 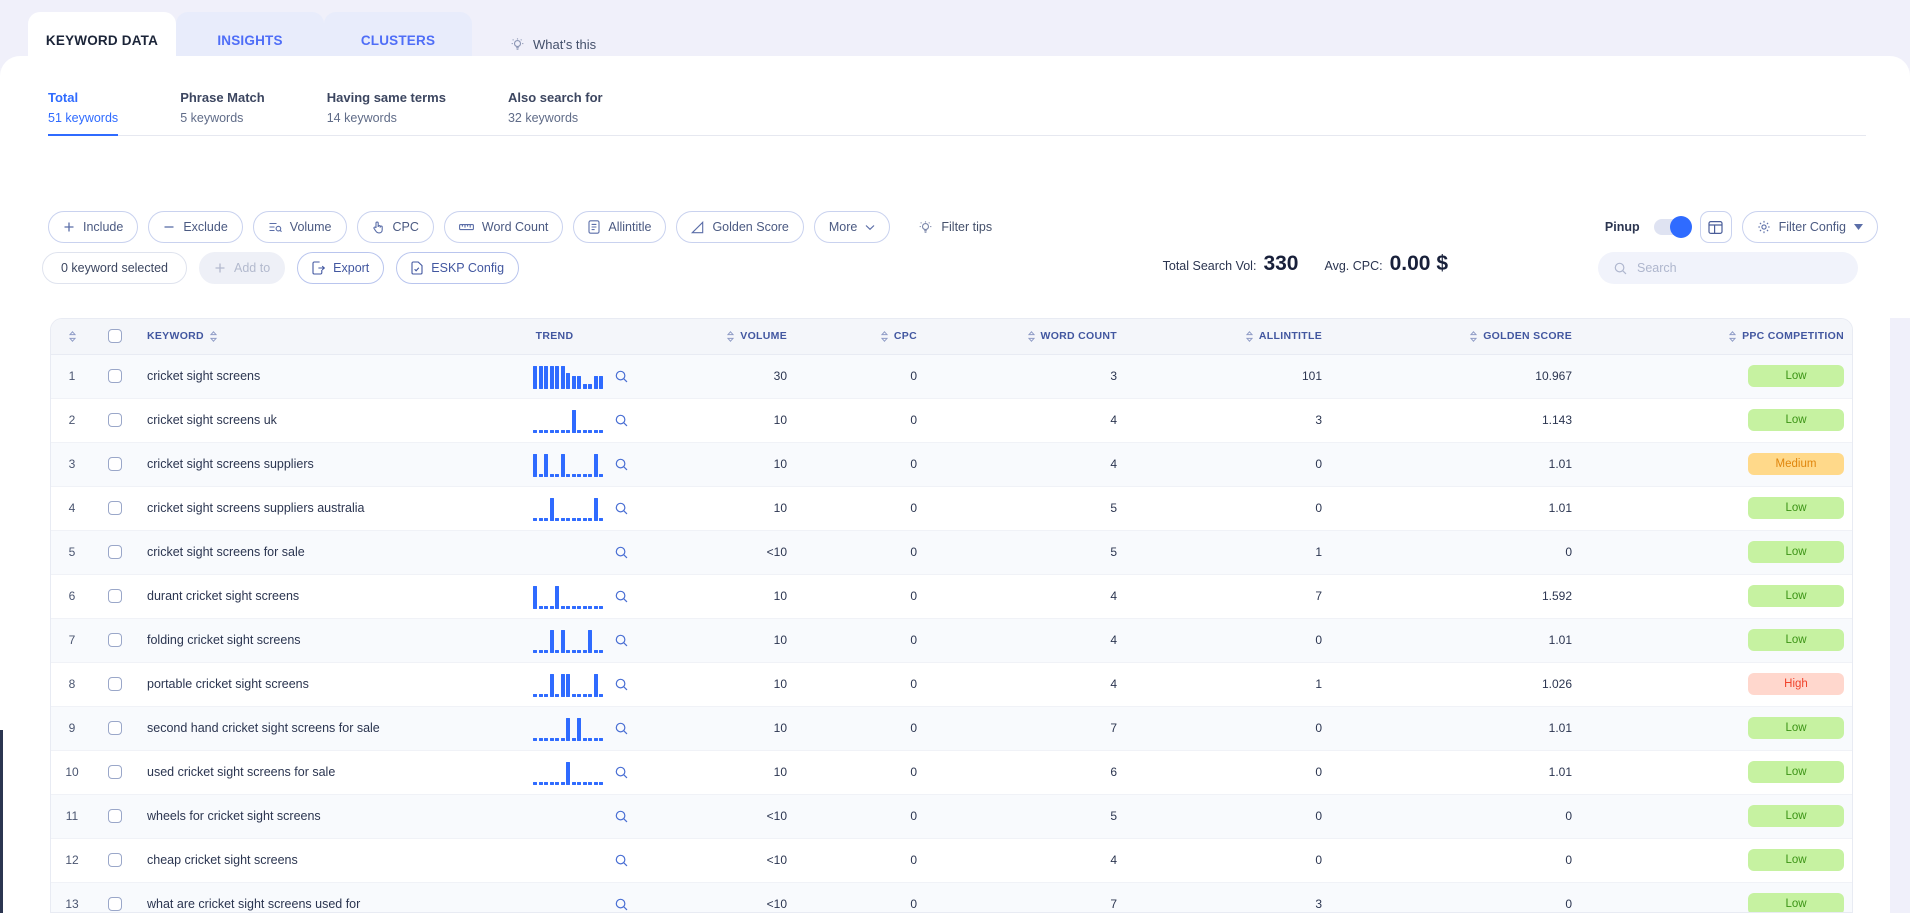 I want to click on keyword-cell: cricket sight screens, so click(x=302, y=376).